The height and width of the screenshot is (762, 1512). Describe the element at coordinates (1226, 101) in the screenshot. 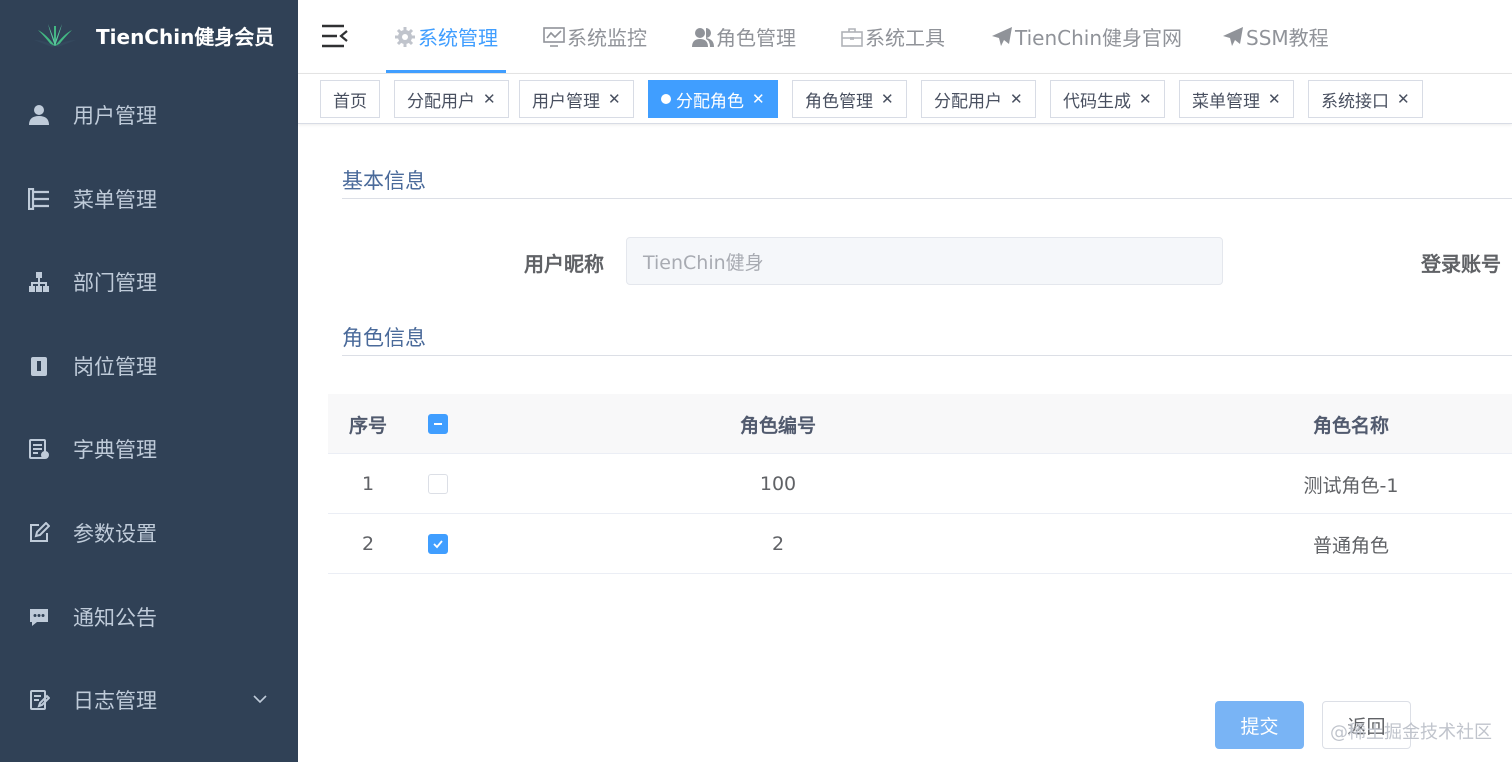

I see `tag-label: 菜单管理` at that location.